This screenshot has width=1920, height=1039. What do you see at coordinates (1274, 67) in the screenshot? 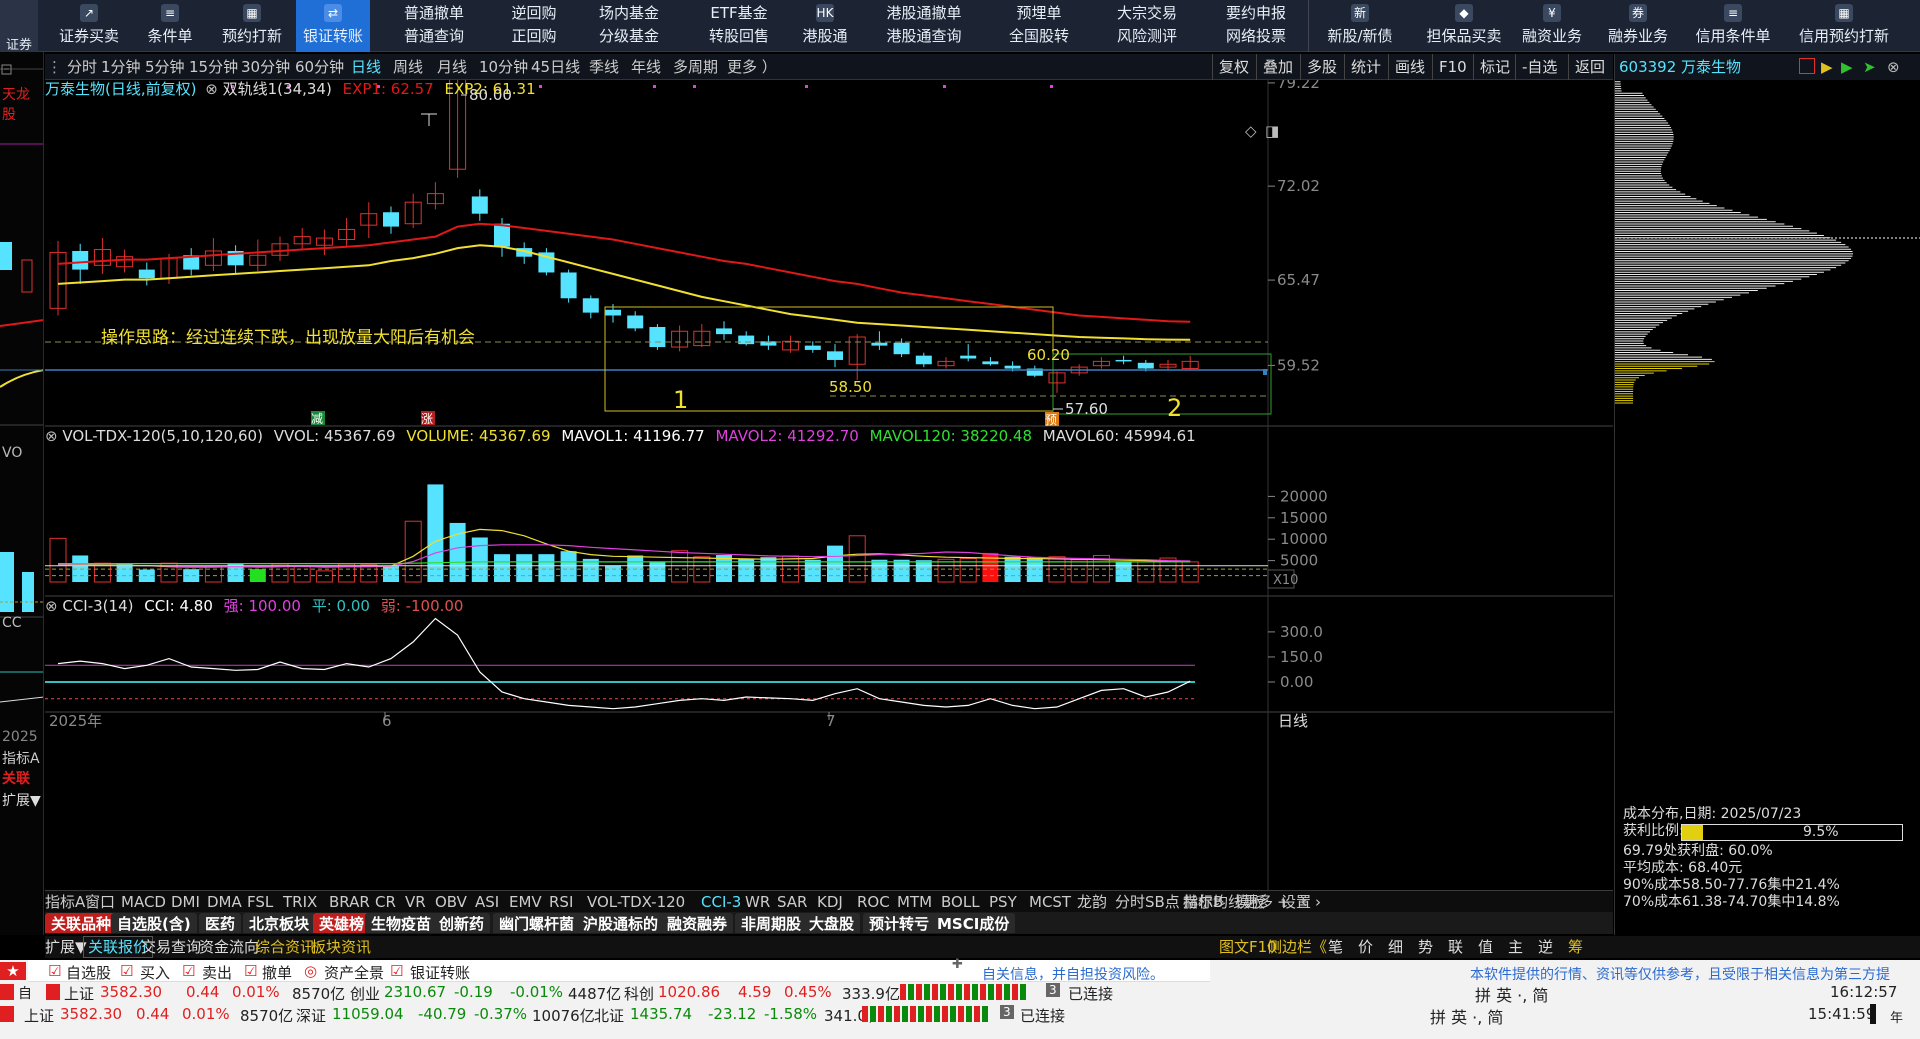
I see `overlay-button: 叠加` at bounding box center [1274, 67].